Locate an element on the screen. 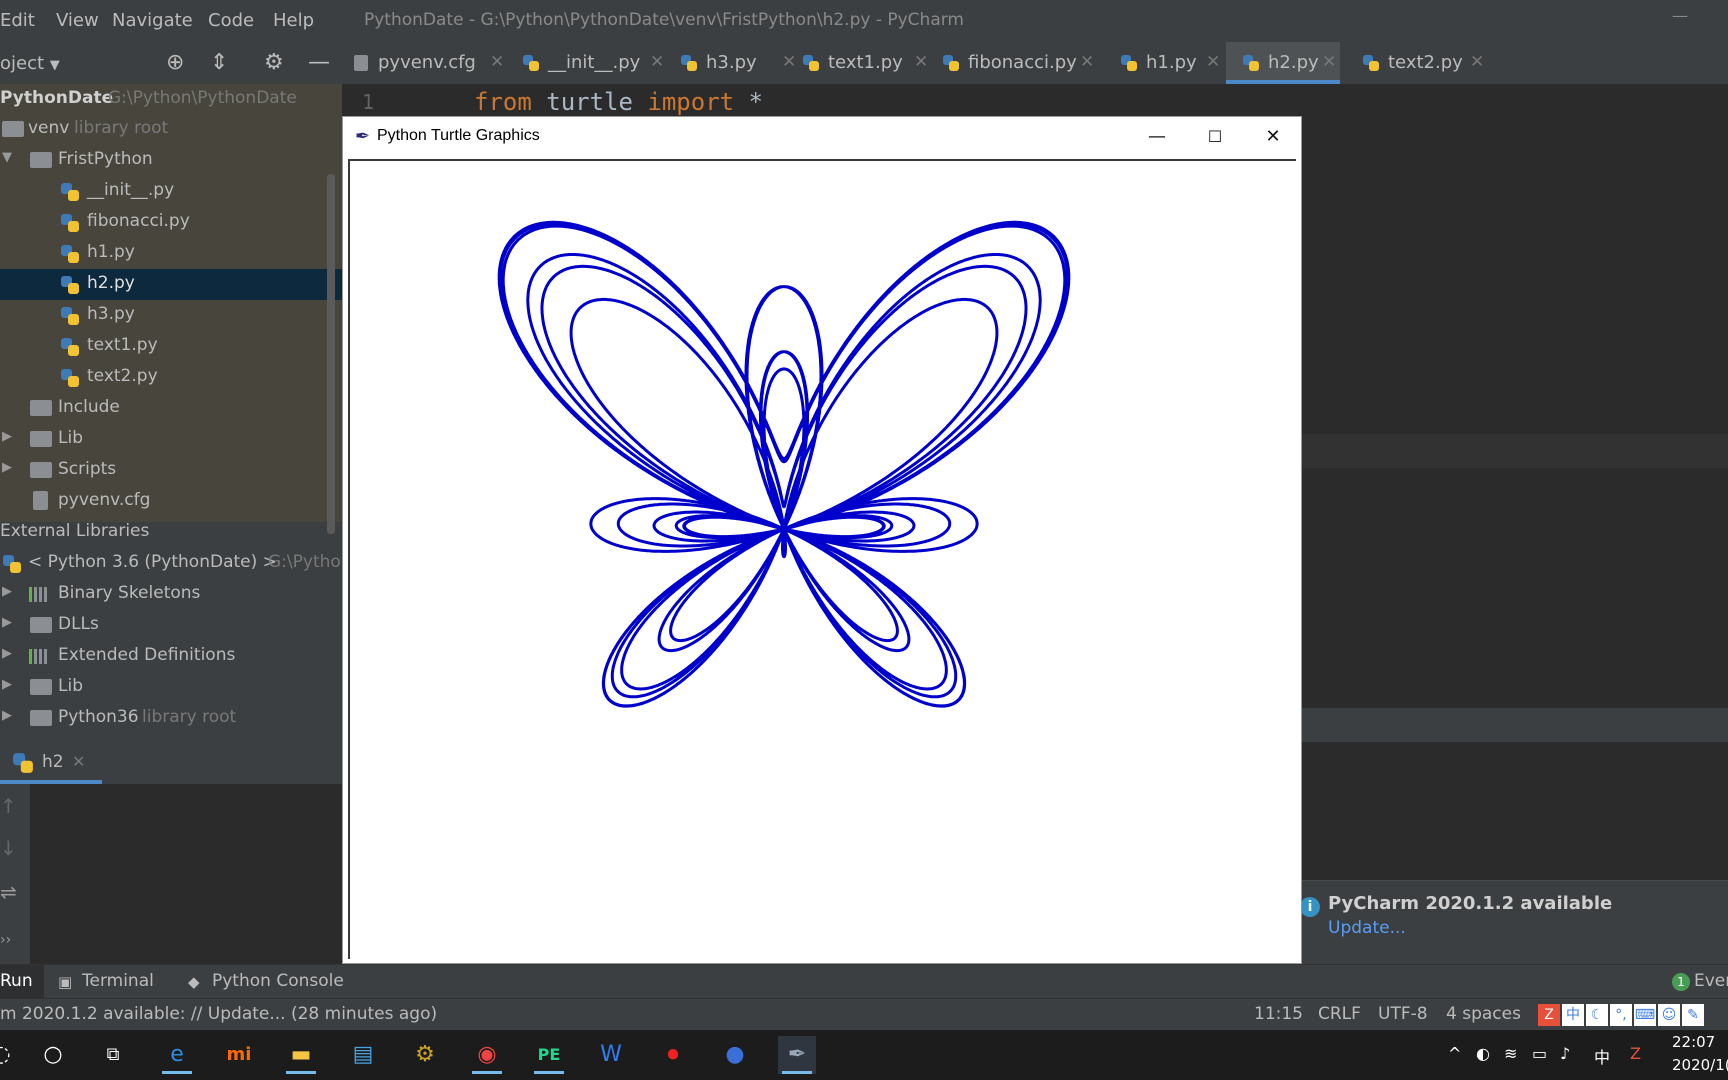 Image resolution: width=1728 pixels, height=1080 pixels. tree-item-file: fibonacci.py is located at coordinates (171, 222).